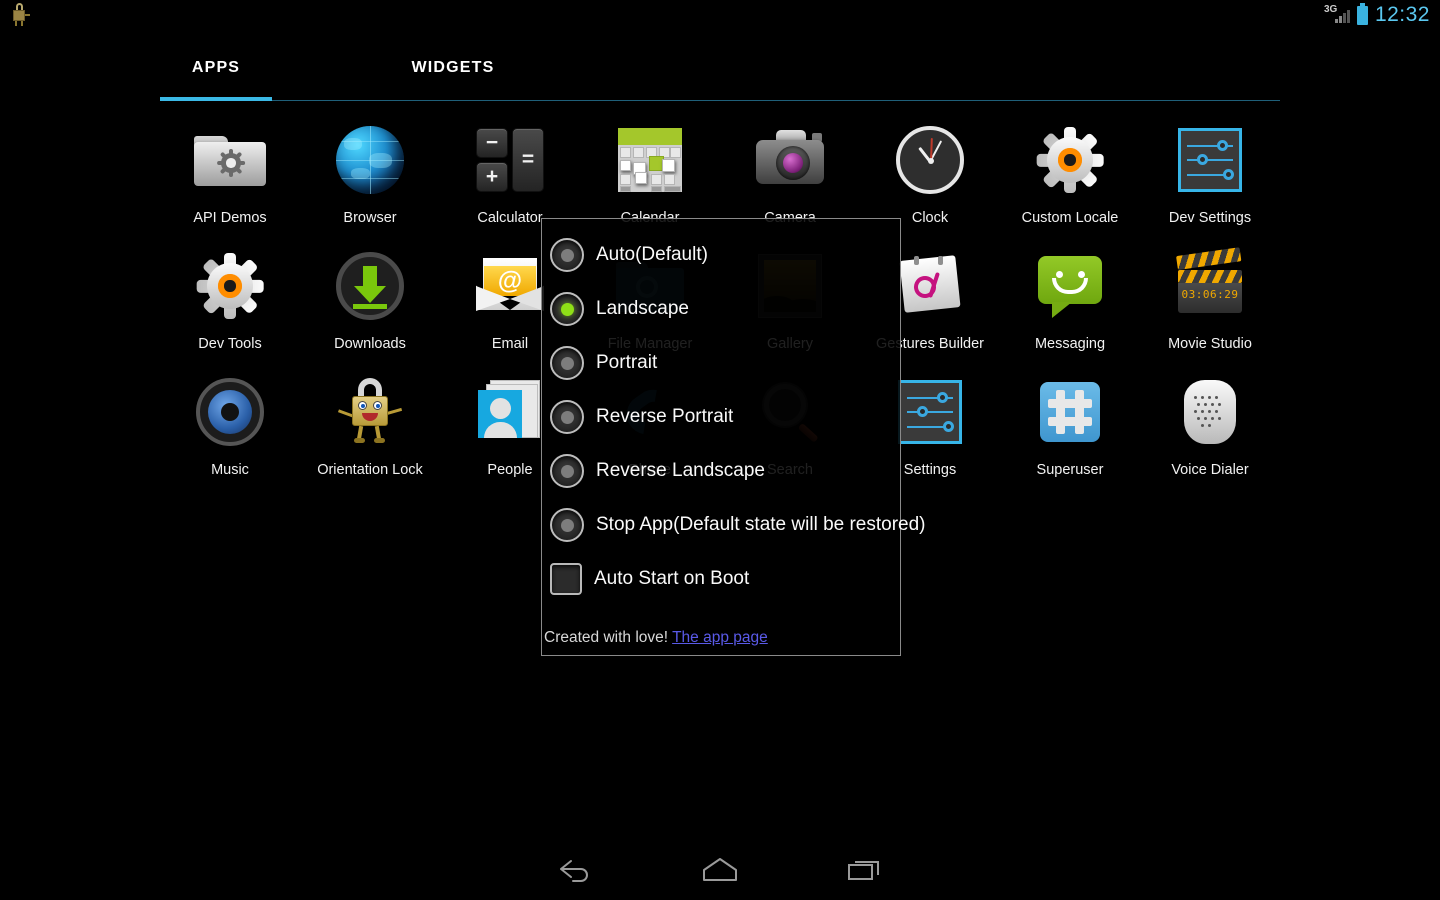 This screenshot has width=1440, height=900. I want to click on app-icon-api-demos: API Demos, so click(230, 175).